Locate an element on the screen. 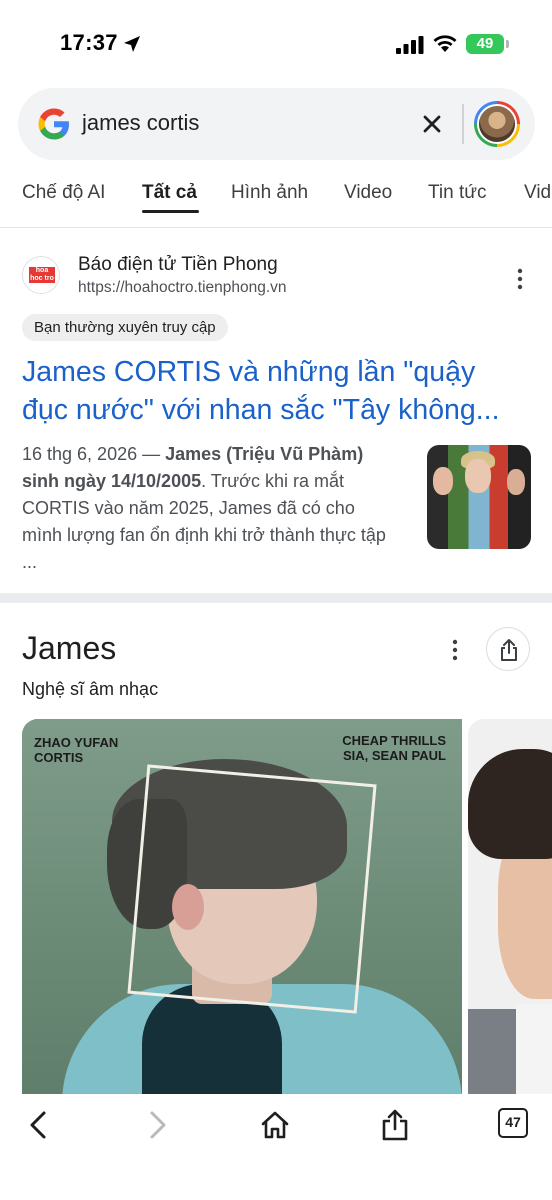 This screenshot has width=552, height=1200. thumb-person is located at coordinates (443, 481).